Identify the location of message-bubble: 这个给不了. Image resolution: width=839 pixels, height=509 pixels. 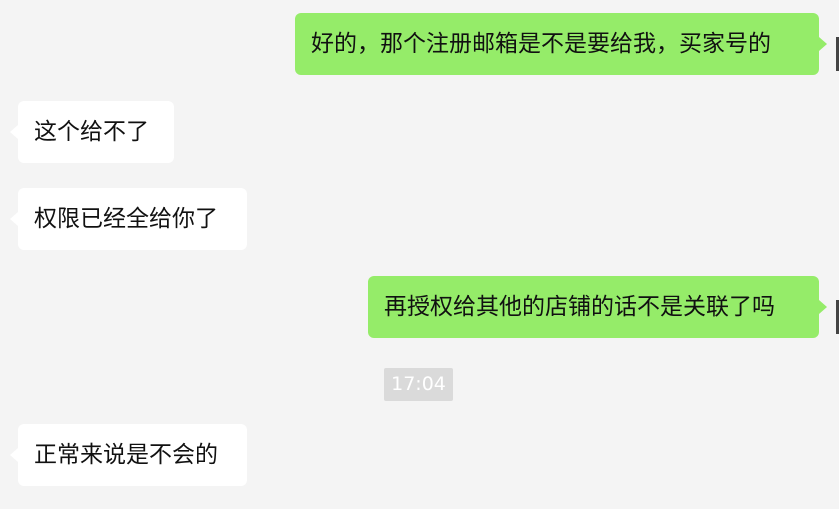
(92, 132).